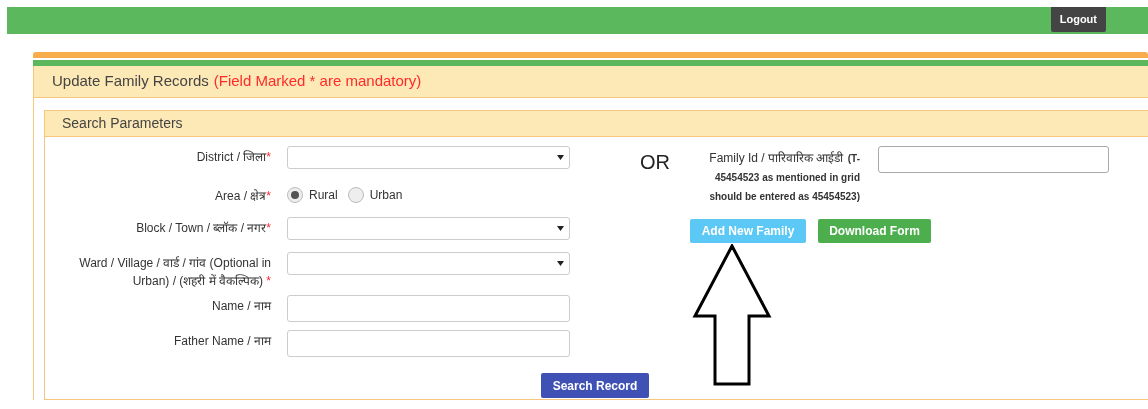 This screenshot has height=409, width=1148. What do you see at coordinates (233, 157) in the screenshot?
I see `field-label: District / जिला*` at bounding box center [233, 157].